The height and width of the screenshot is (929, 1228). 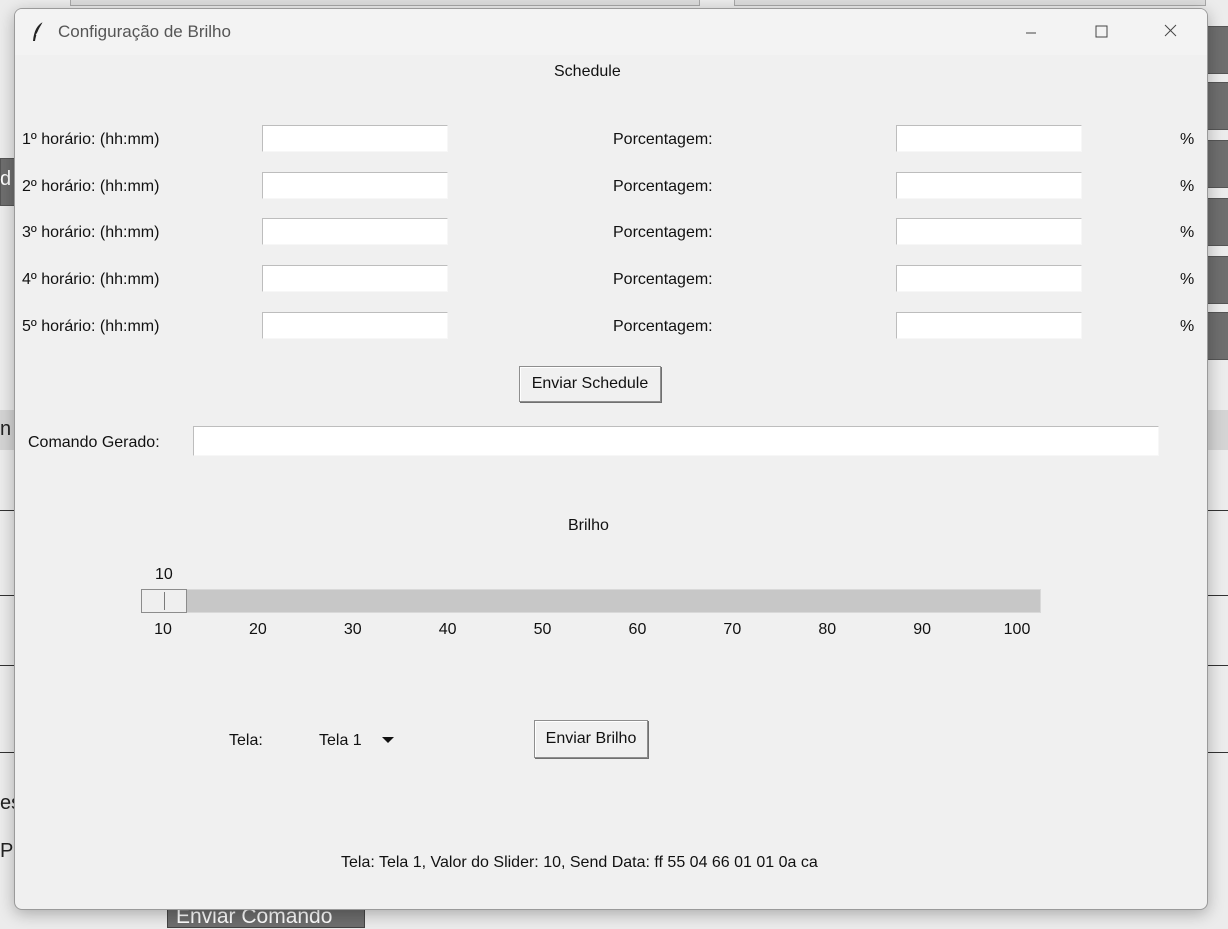 I want to click on bg-fragment-2: n, so click(x=6, y=429).